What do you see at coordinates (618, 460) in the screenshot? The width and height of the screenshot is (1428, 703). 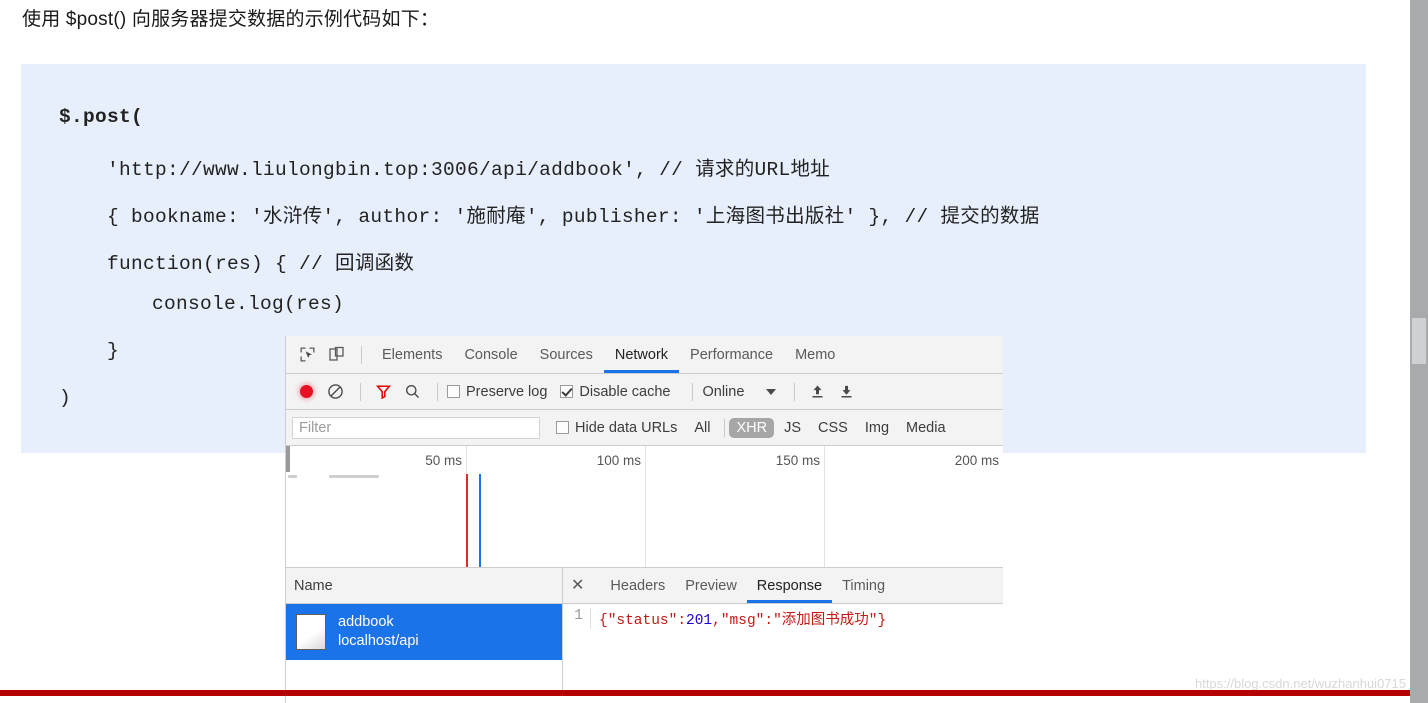 I see `overview-tick-100ms: 100 ms` at bounding box center [618, 460].